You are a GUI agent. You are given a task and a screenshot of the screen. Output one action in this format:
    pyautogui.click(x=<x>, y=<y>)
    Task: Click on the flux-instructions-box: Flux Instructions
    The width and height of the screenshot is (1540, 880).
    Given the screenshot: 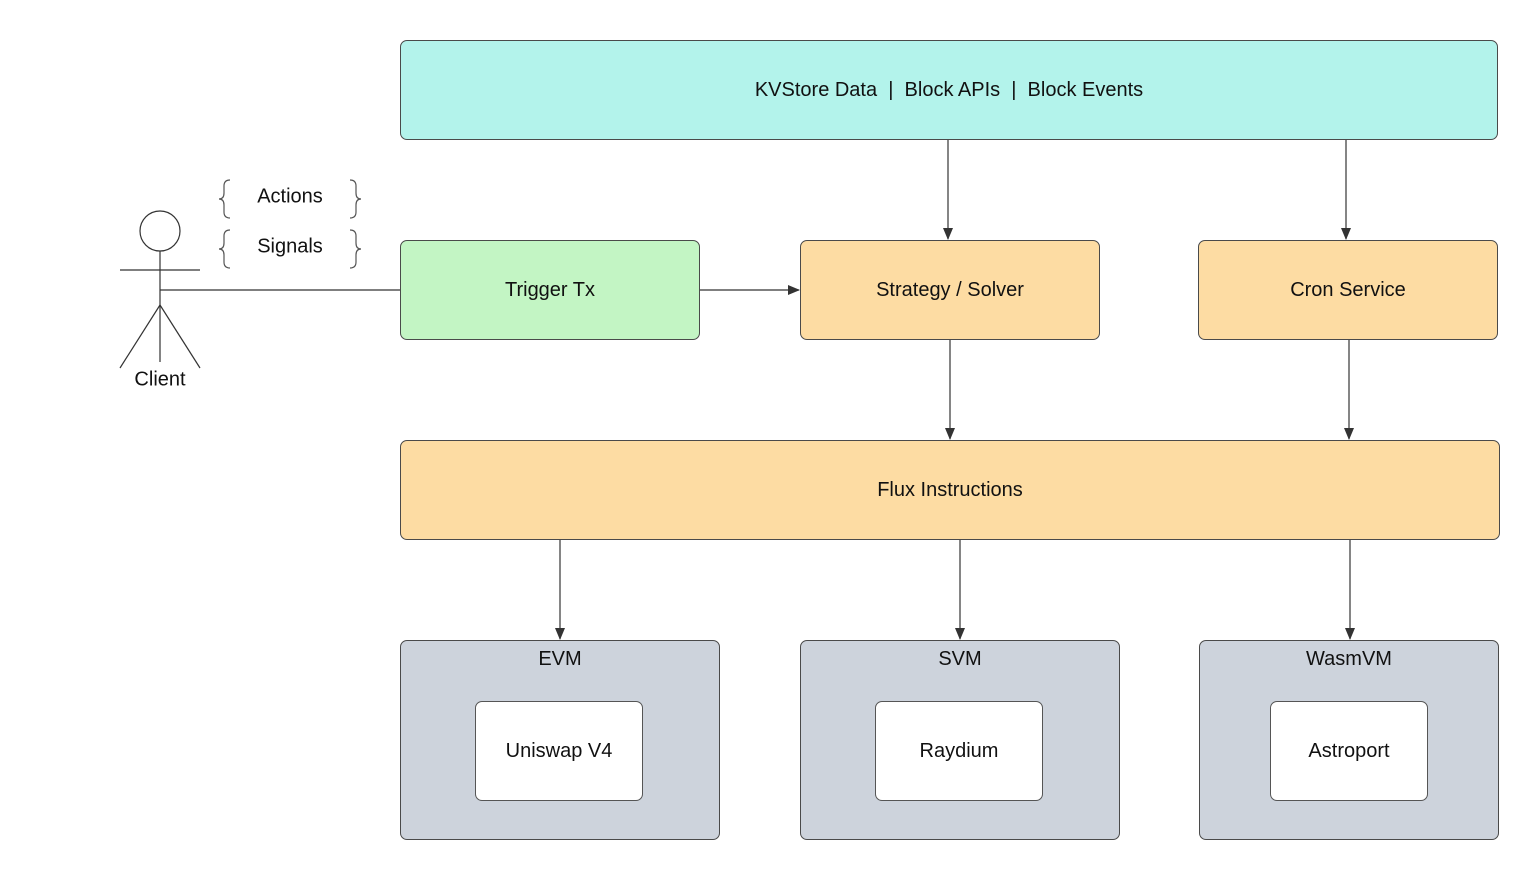 What is the action you would take?
    pyautogui.click(x=950, y=490)
    